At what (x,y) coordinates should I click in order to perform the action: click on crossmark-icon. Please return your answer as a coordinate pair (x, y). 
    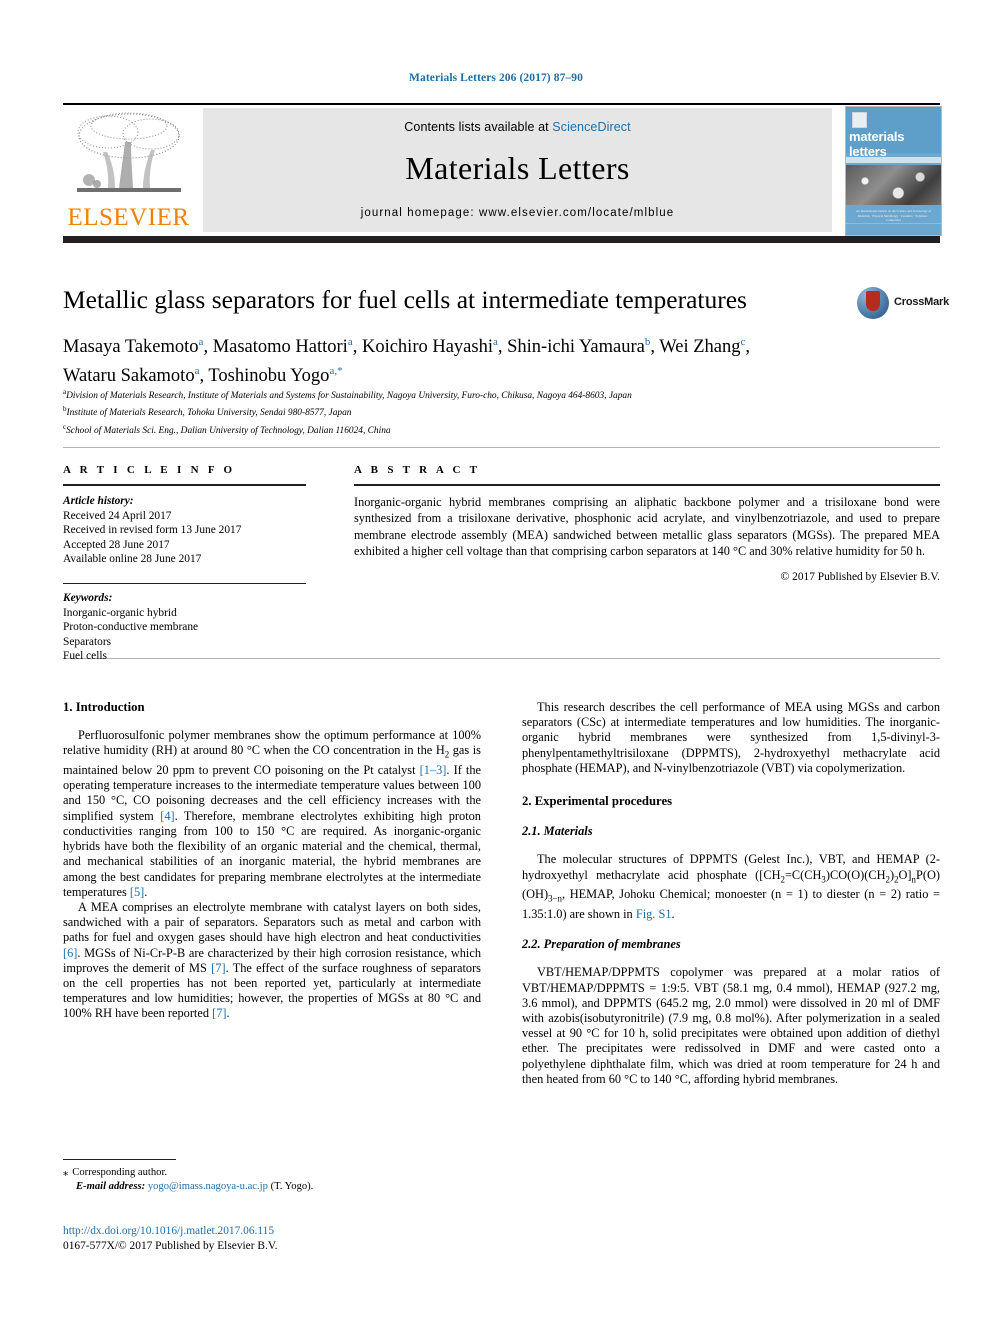
    Looking at the image, I should click on (873, 303).